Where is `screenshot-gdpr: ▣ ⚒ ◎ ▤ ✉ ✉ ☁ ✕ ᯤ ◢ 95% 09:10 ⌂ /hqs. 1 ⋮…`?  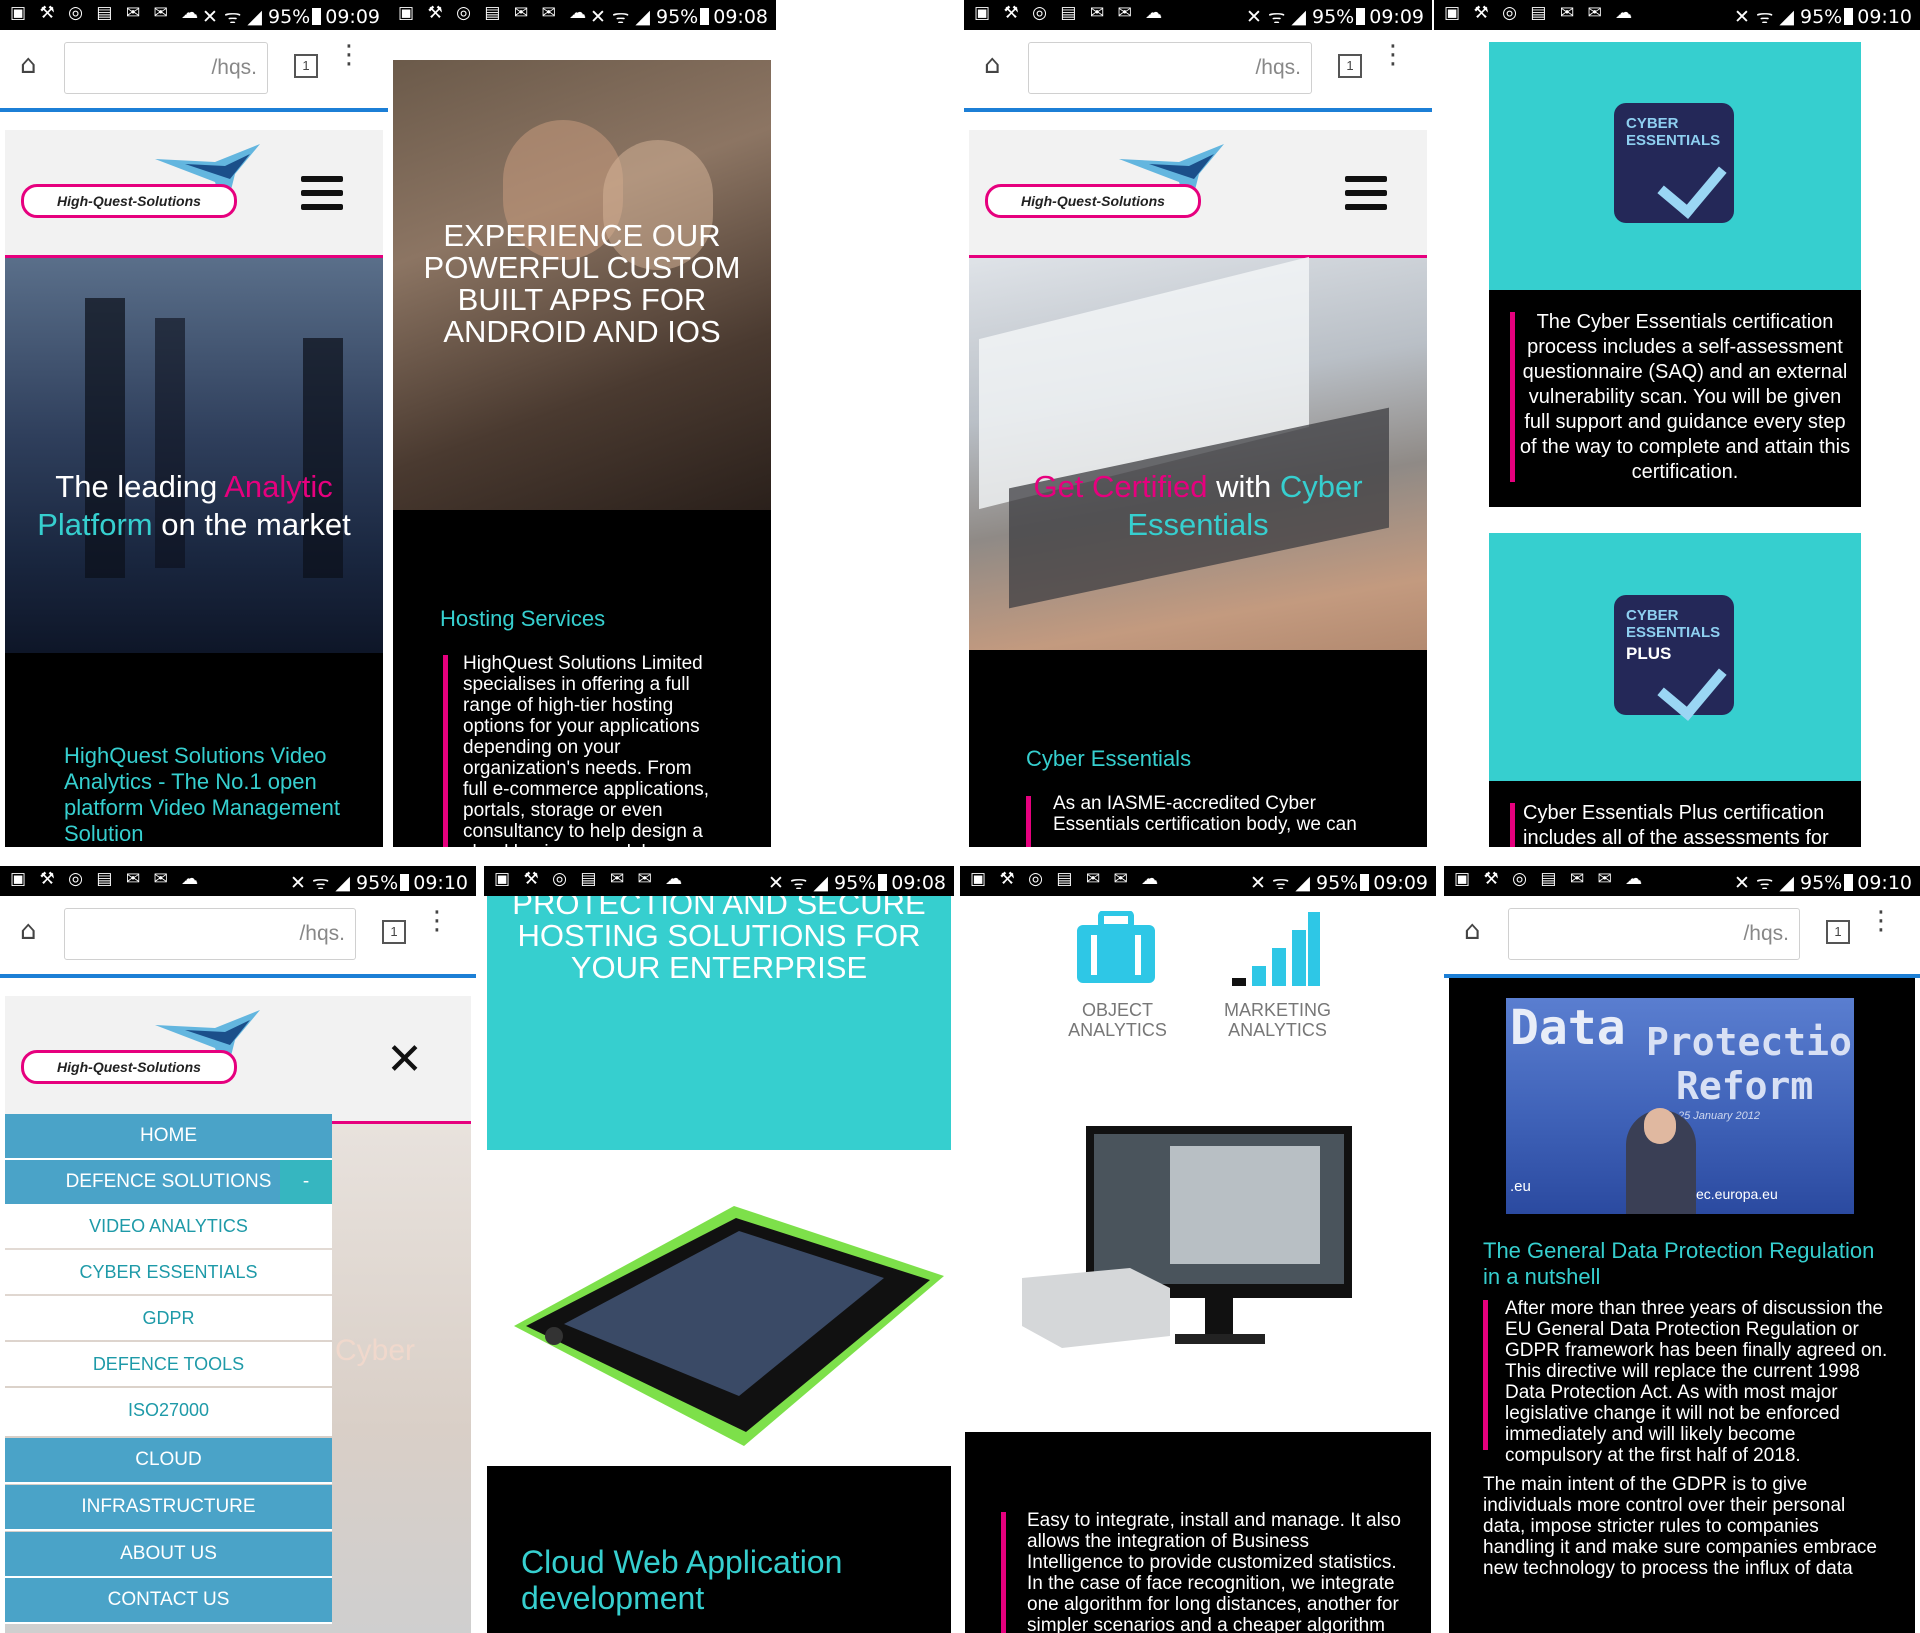
screenshot-gdpr: ▣ ⚒ ◎ ▤ ✉ ✉ ☁ ✕ ᯤ ◢ 95% 09:10 ⌂ /hqs. 1 ⋮… is located at coordinates (1682, 1249).